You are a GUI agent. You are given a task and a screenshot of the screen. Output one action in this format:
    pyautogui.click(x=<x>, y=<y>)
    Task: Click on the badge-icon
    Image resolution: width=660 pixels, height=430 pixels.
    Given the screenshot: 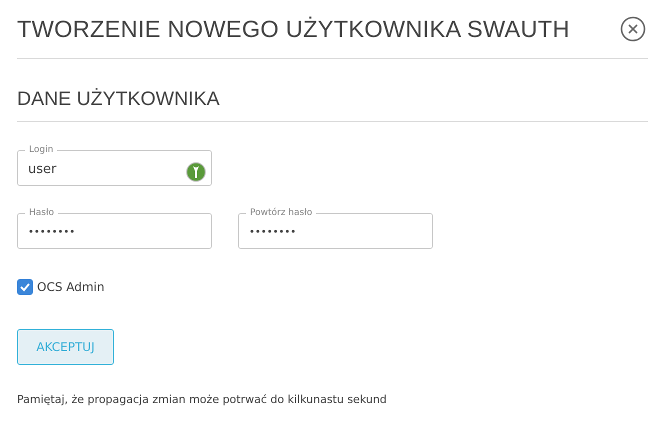 What is the action you would take?
    pyautogui.click(x=196, y=172)
    